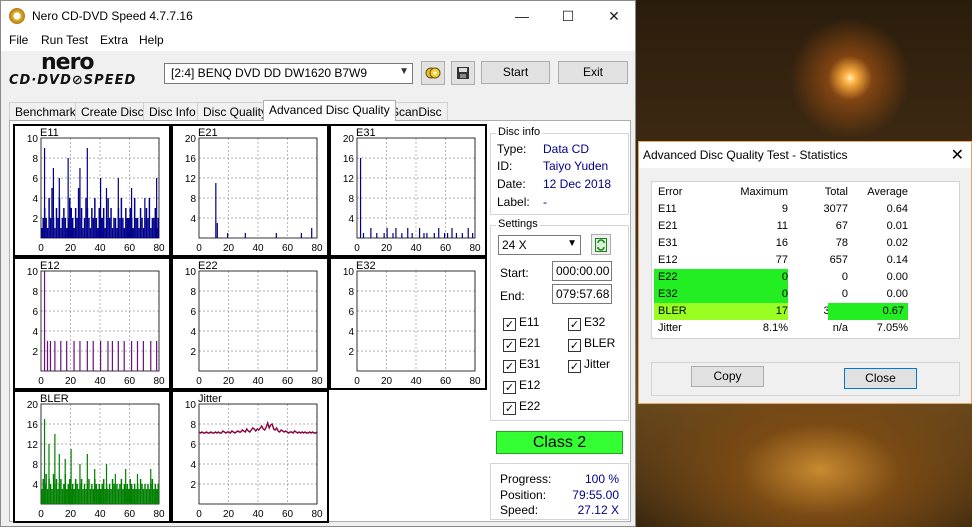 The height and width of the screenshot is (527, 972). I want to click on copy-button: Copy, so click(727, 376).